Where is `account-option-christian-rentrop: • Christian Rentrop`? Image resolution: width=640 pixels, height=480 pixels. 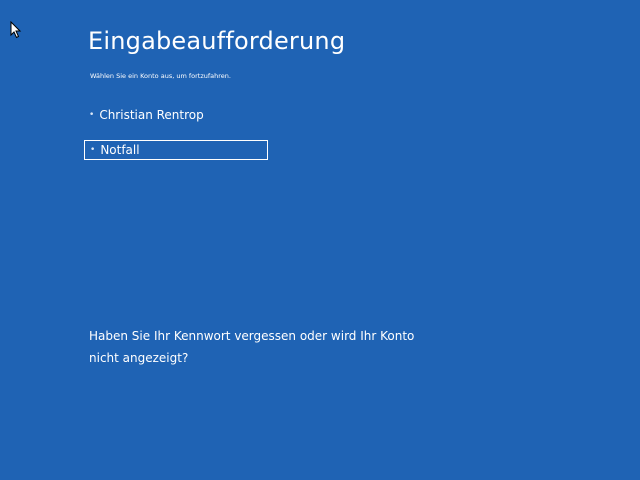
account-option-christian-rentrop: • Christian Rentrop is located at coordinates (176, 115).